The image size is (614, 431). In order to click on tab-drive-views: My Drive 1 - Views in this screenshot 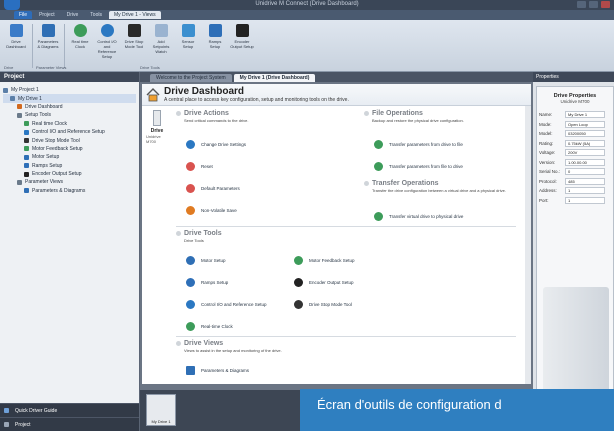, I will do `click(134, 15)`.